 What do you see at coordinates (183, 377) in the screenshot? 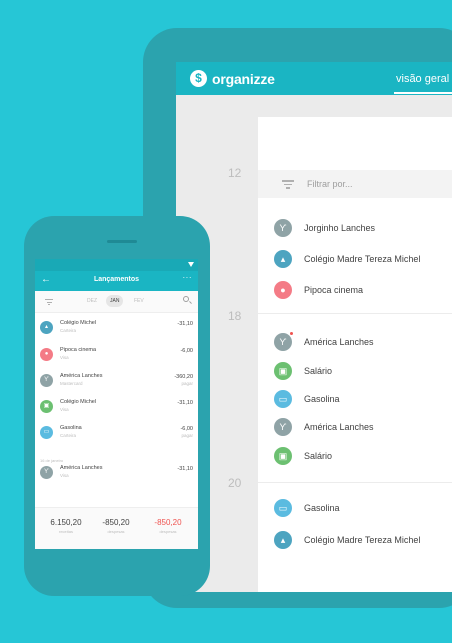
I see `item-amount: -360,20` at bounding box center [183, 377].